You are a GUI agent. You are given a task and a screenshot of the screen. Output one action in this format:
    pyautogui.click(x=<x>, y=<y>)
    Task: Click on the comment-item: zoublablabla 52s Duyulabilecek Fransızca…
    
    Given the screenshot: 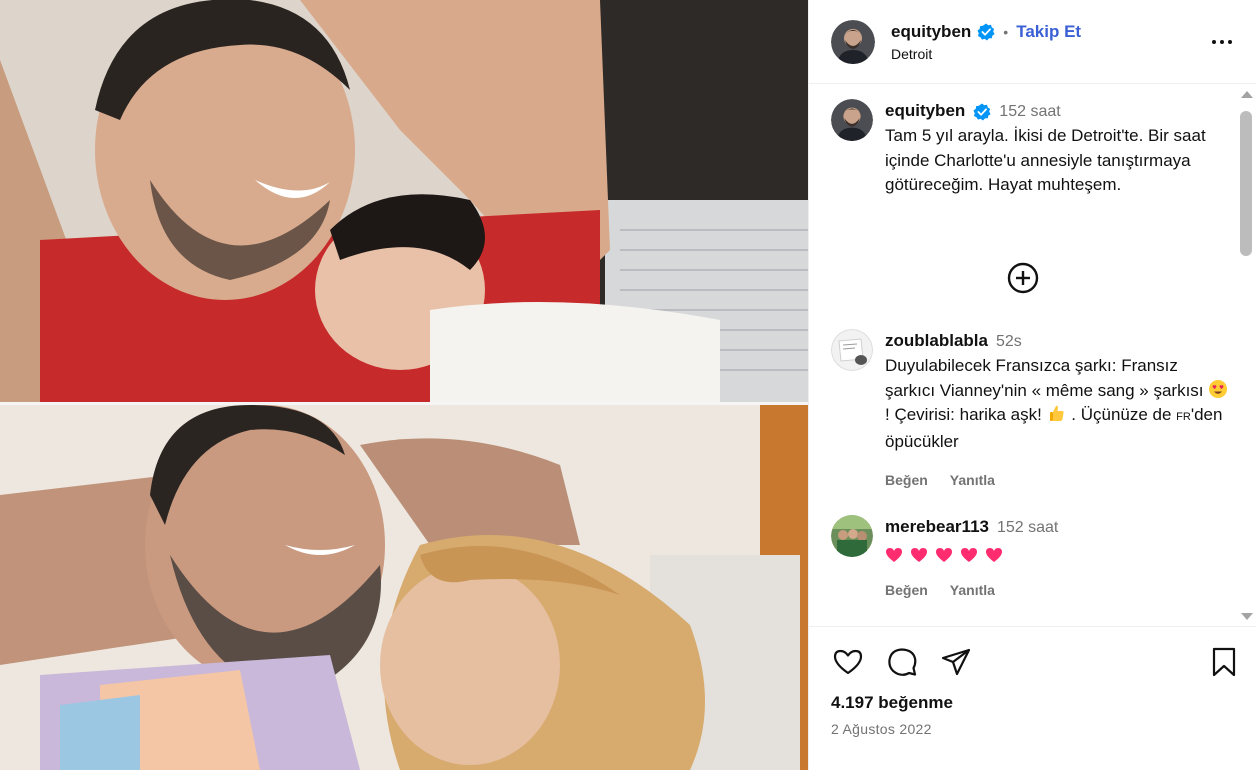 What is the action you would take?
    pyautogui.click(x=1031, y=408)
    